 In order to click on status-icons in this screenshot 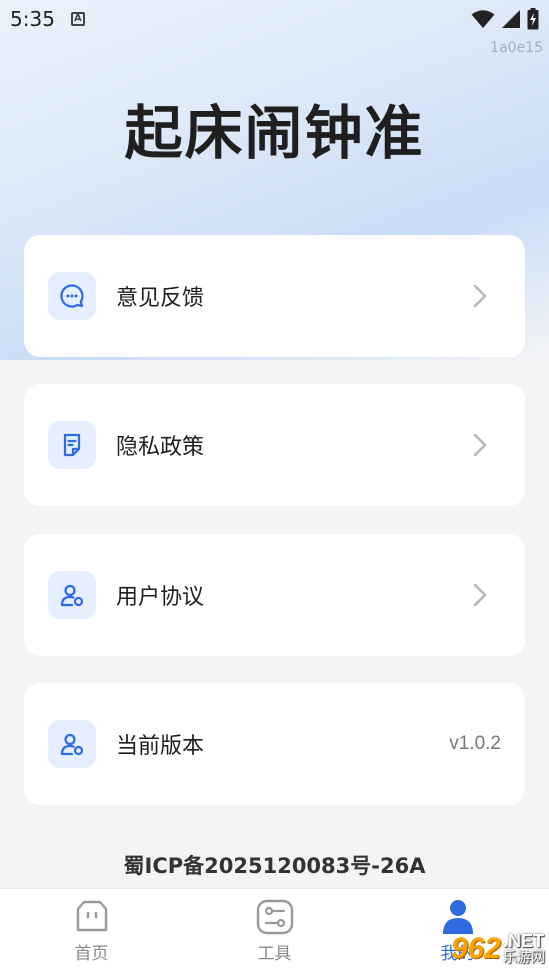, I will do `click(505, 19)`.